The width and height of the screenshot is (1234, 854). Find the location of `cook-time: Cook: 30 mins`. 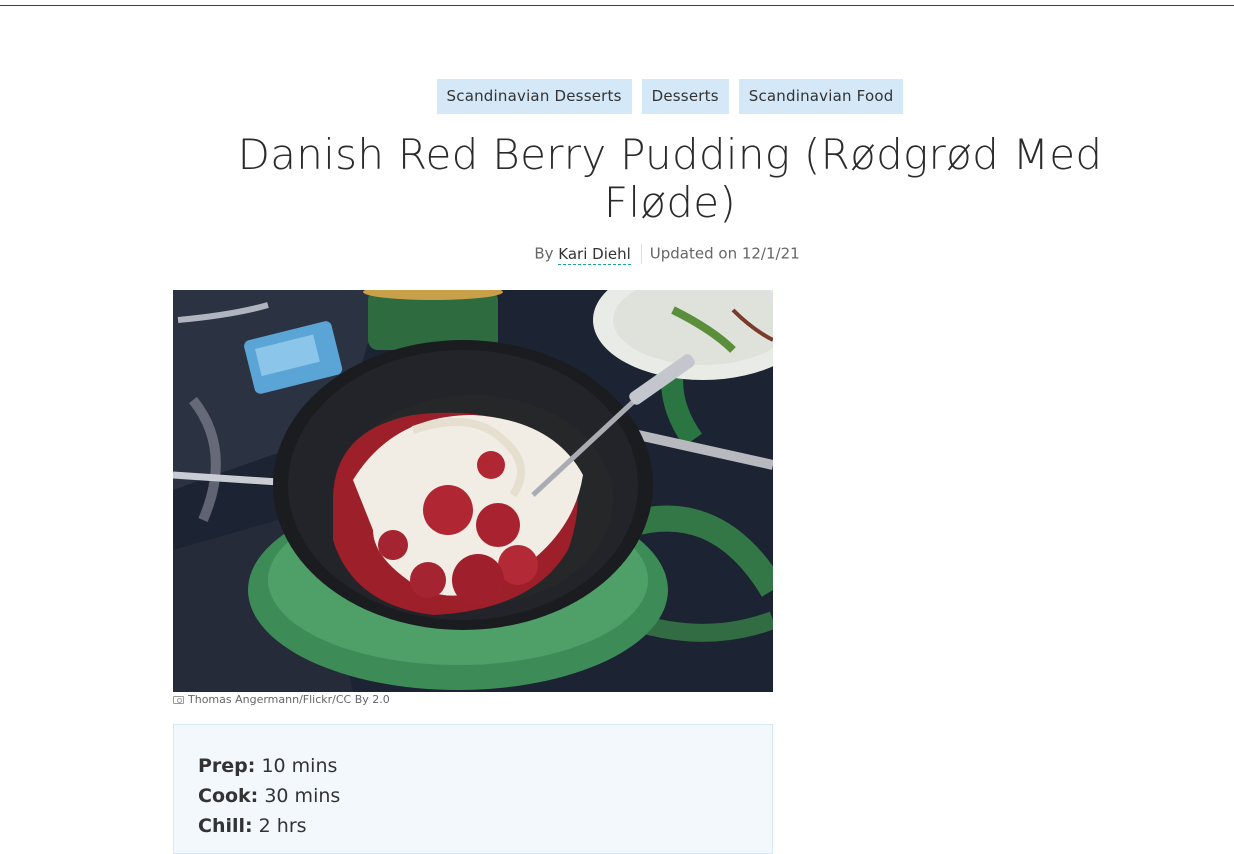

cook-time: Cook: 30 mins is located at coordinates (473, 796).